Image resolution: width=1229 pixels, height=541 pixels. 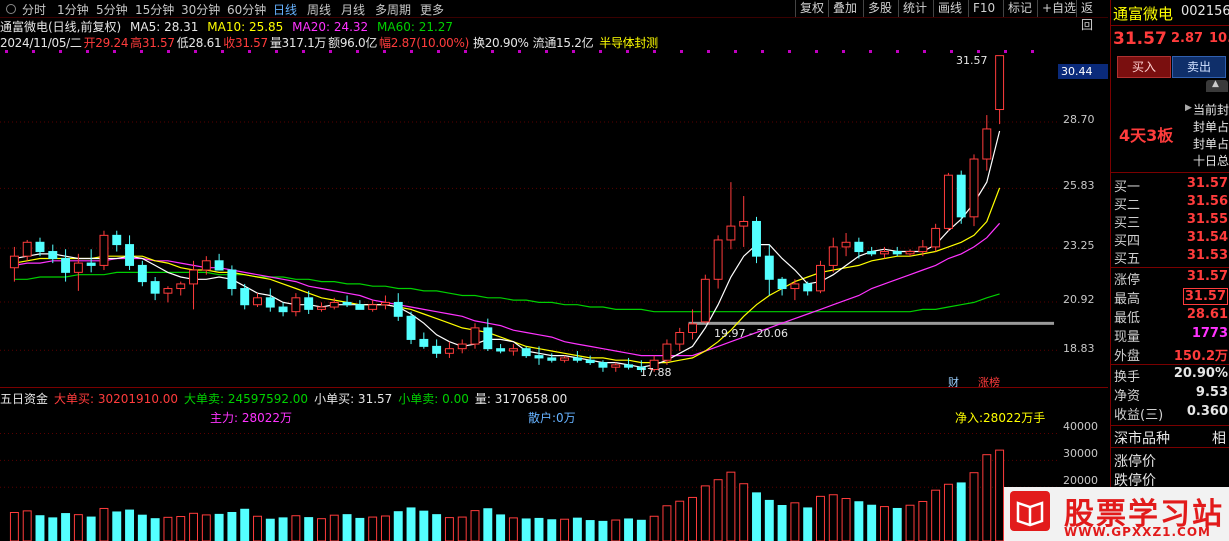 What do you see at coordinates (319, 9) in the screenshot?
I see `period-weekly: 周线` at bounding box center [319, 9].